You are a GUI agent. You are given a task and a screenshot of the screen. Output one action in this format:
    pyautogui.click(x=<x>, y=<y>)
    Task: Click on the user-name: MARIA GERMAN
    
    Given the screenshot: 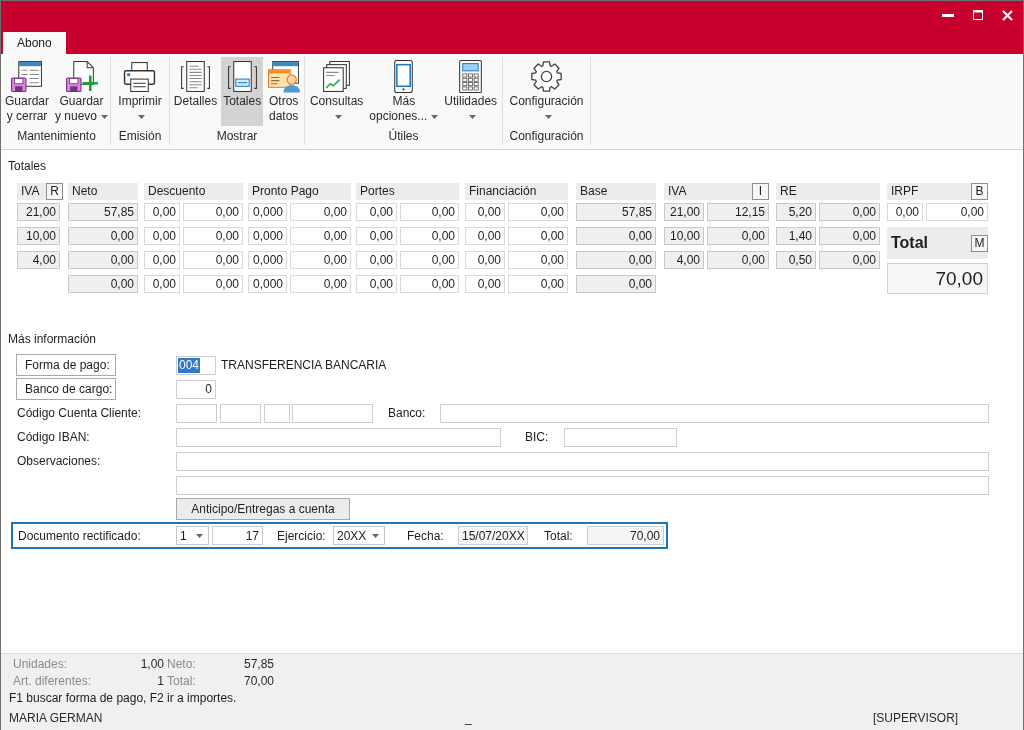 What is the action you would take?
    pyautogui.click(x=56, y=718)
    